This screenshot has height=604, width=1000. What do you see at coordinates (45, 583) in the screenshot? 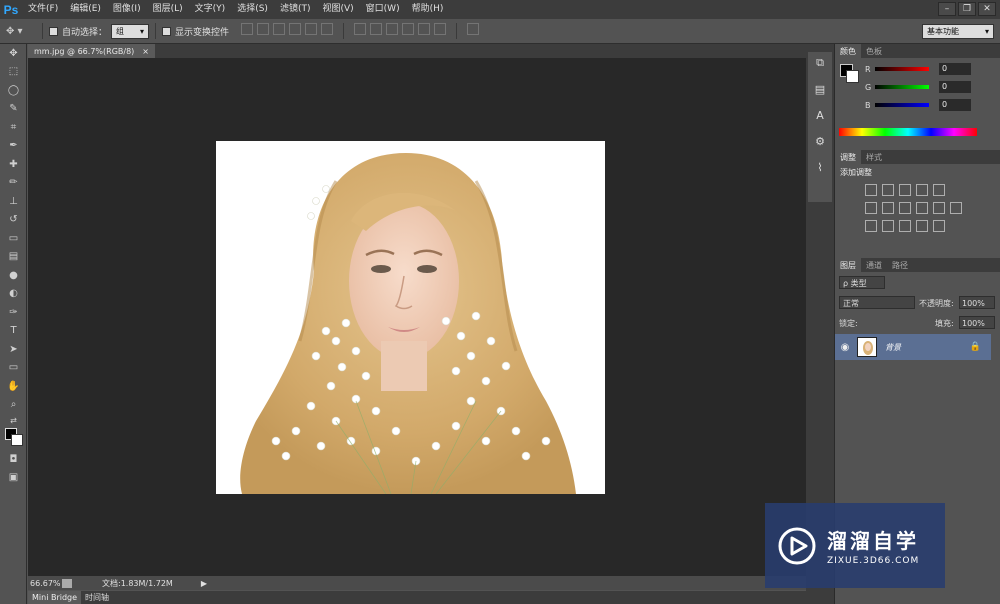
I see `zoom-level: 66.67%` at bounding box center [45, 583].